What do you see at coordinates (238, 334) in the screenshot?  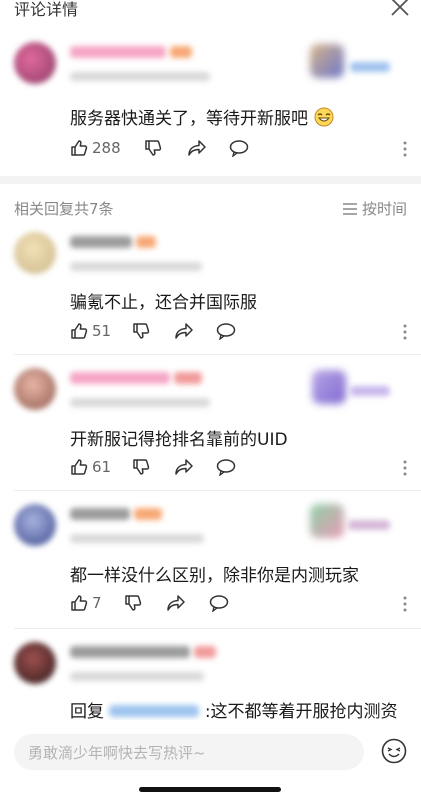 I see `reply-actions: 51` at bounding box center [238, 334].